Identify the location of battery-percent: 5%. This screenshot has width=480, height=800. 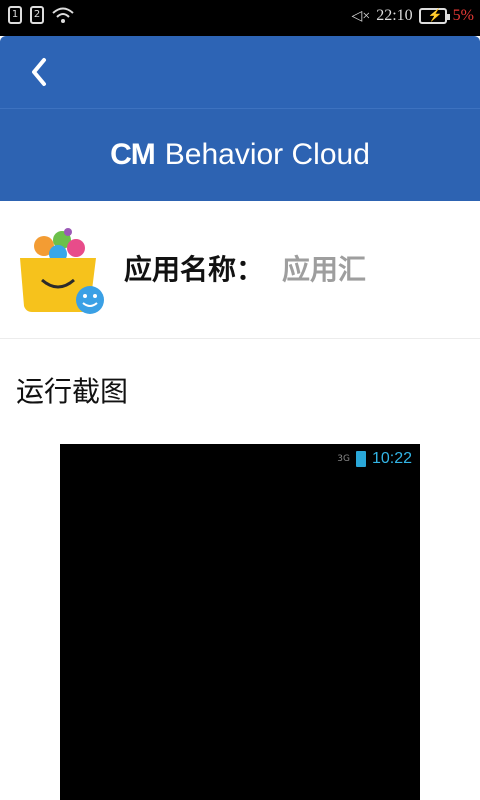
(463, 15).